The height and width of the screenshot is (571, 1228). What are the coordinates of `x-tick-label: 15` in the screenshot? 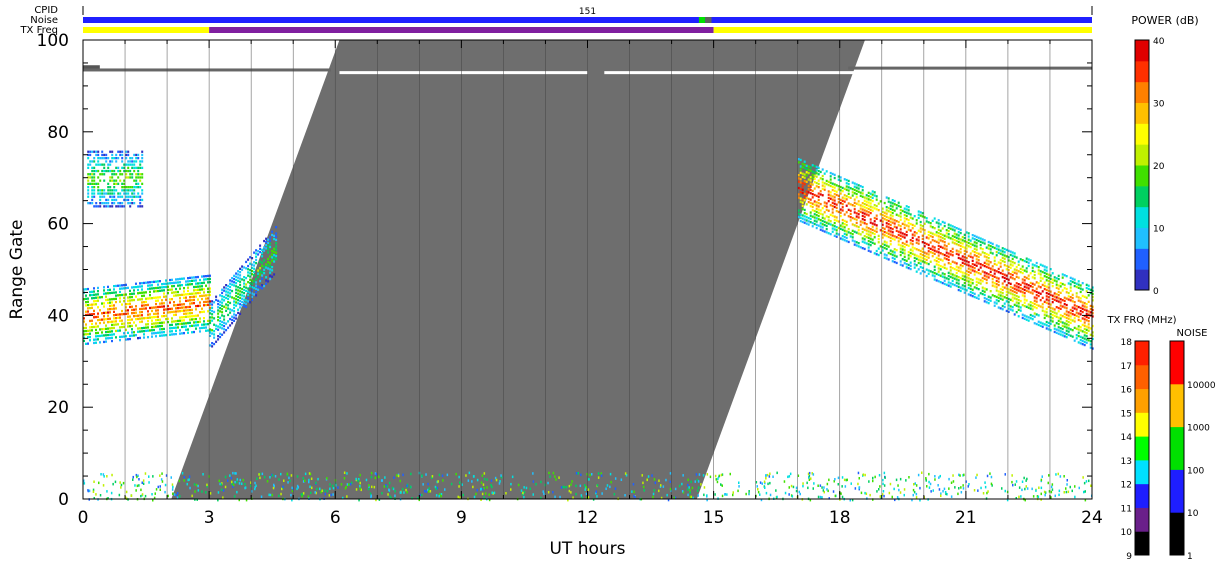 It's located at (714, 518).